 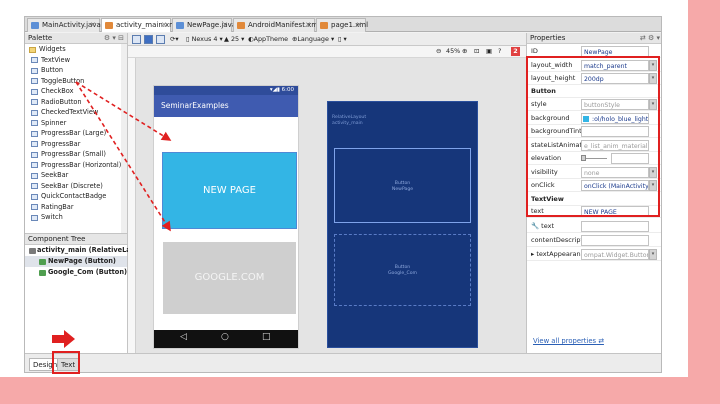 What do you see at coordinates (136, 39) in the screenshot?
I see `design-surface-icon` at bounding box center [136, 39].